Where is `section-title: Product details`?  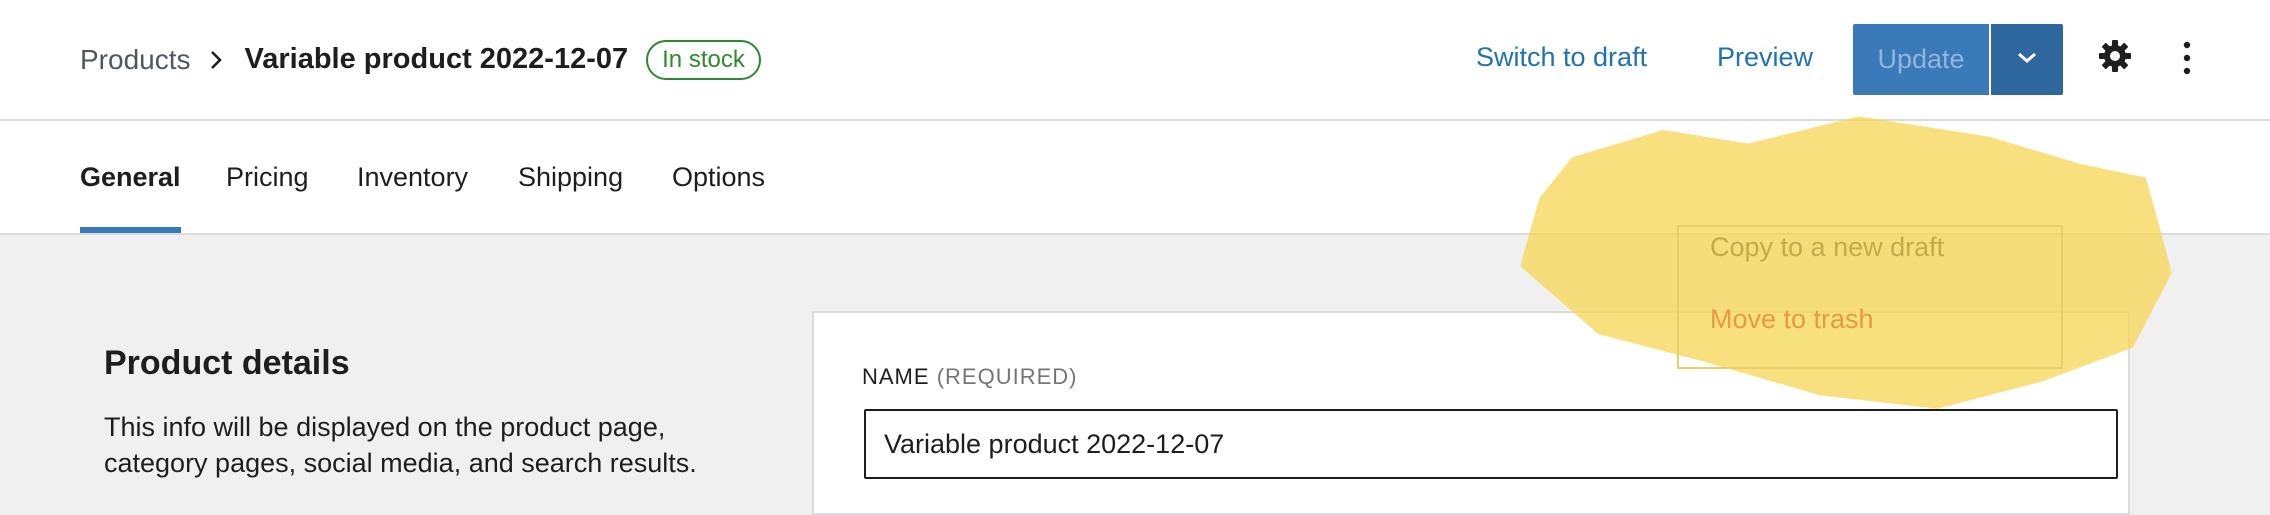 section-title: Product details is located at coordinates (227, 363).